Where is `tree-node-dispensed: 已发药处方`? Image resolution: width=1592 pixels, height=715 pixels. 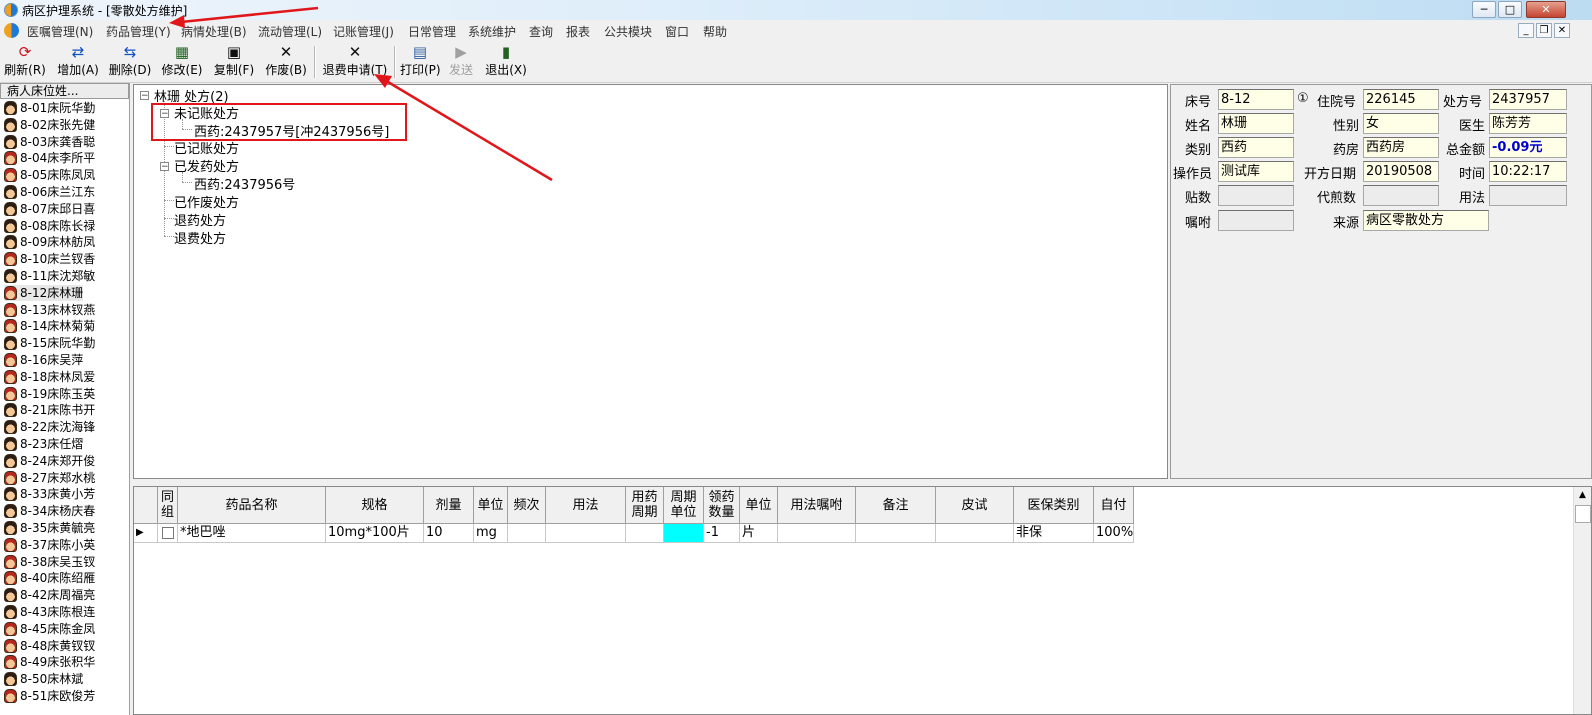
tree-node-dispensed: 已发药处方 is located at coordinates (206, 165).